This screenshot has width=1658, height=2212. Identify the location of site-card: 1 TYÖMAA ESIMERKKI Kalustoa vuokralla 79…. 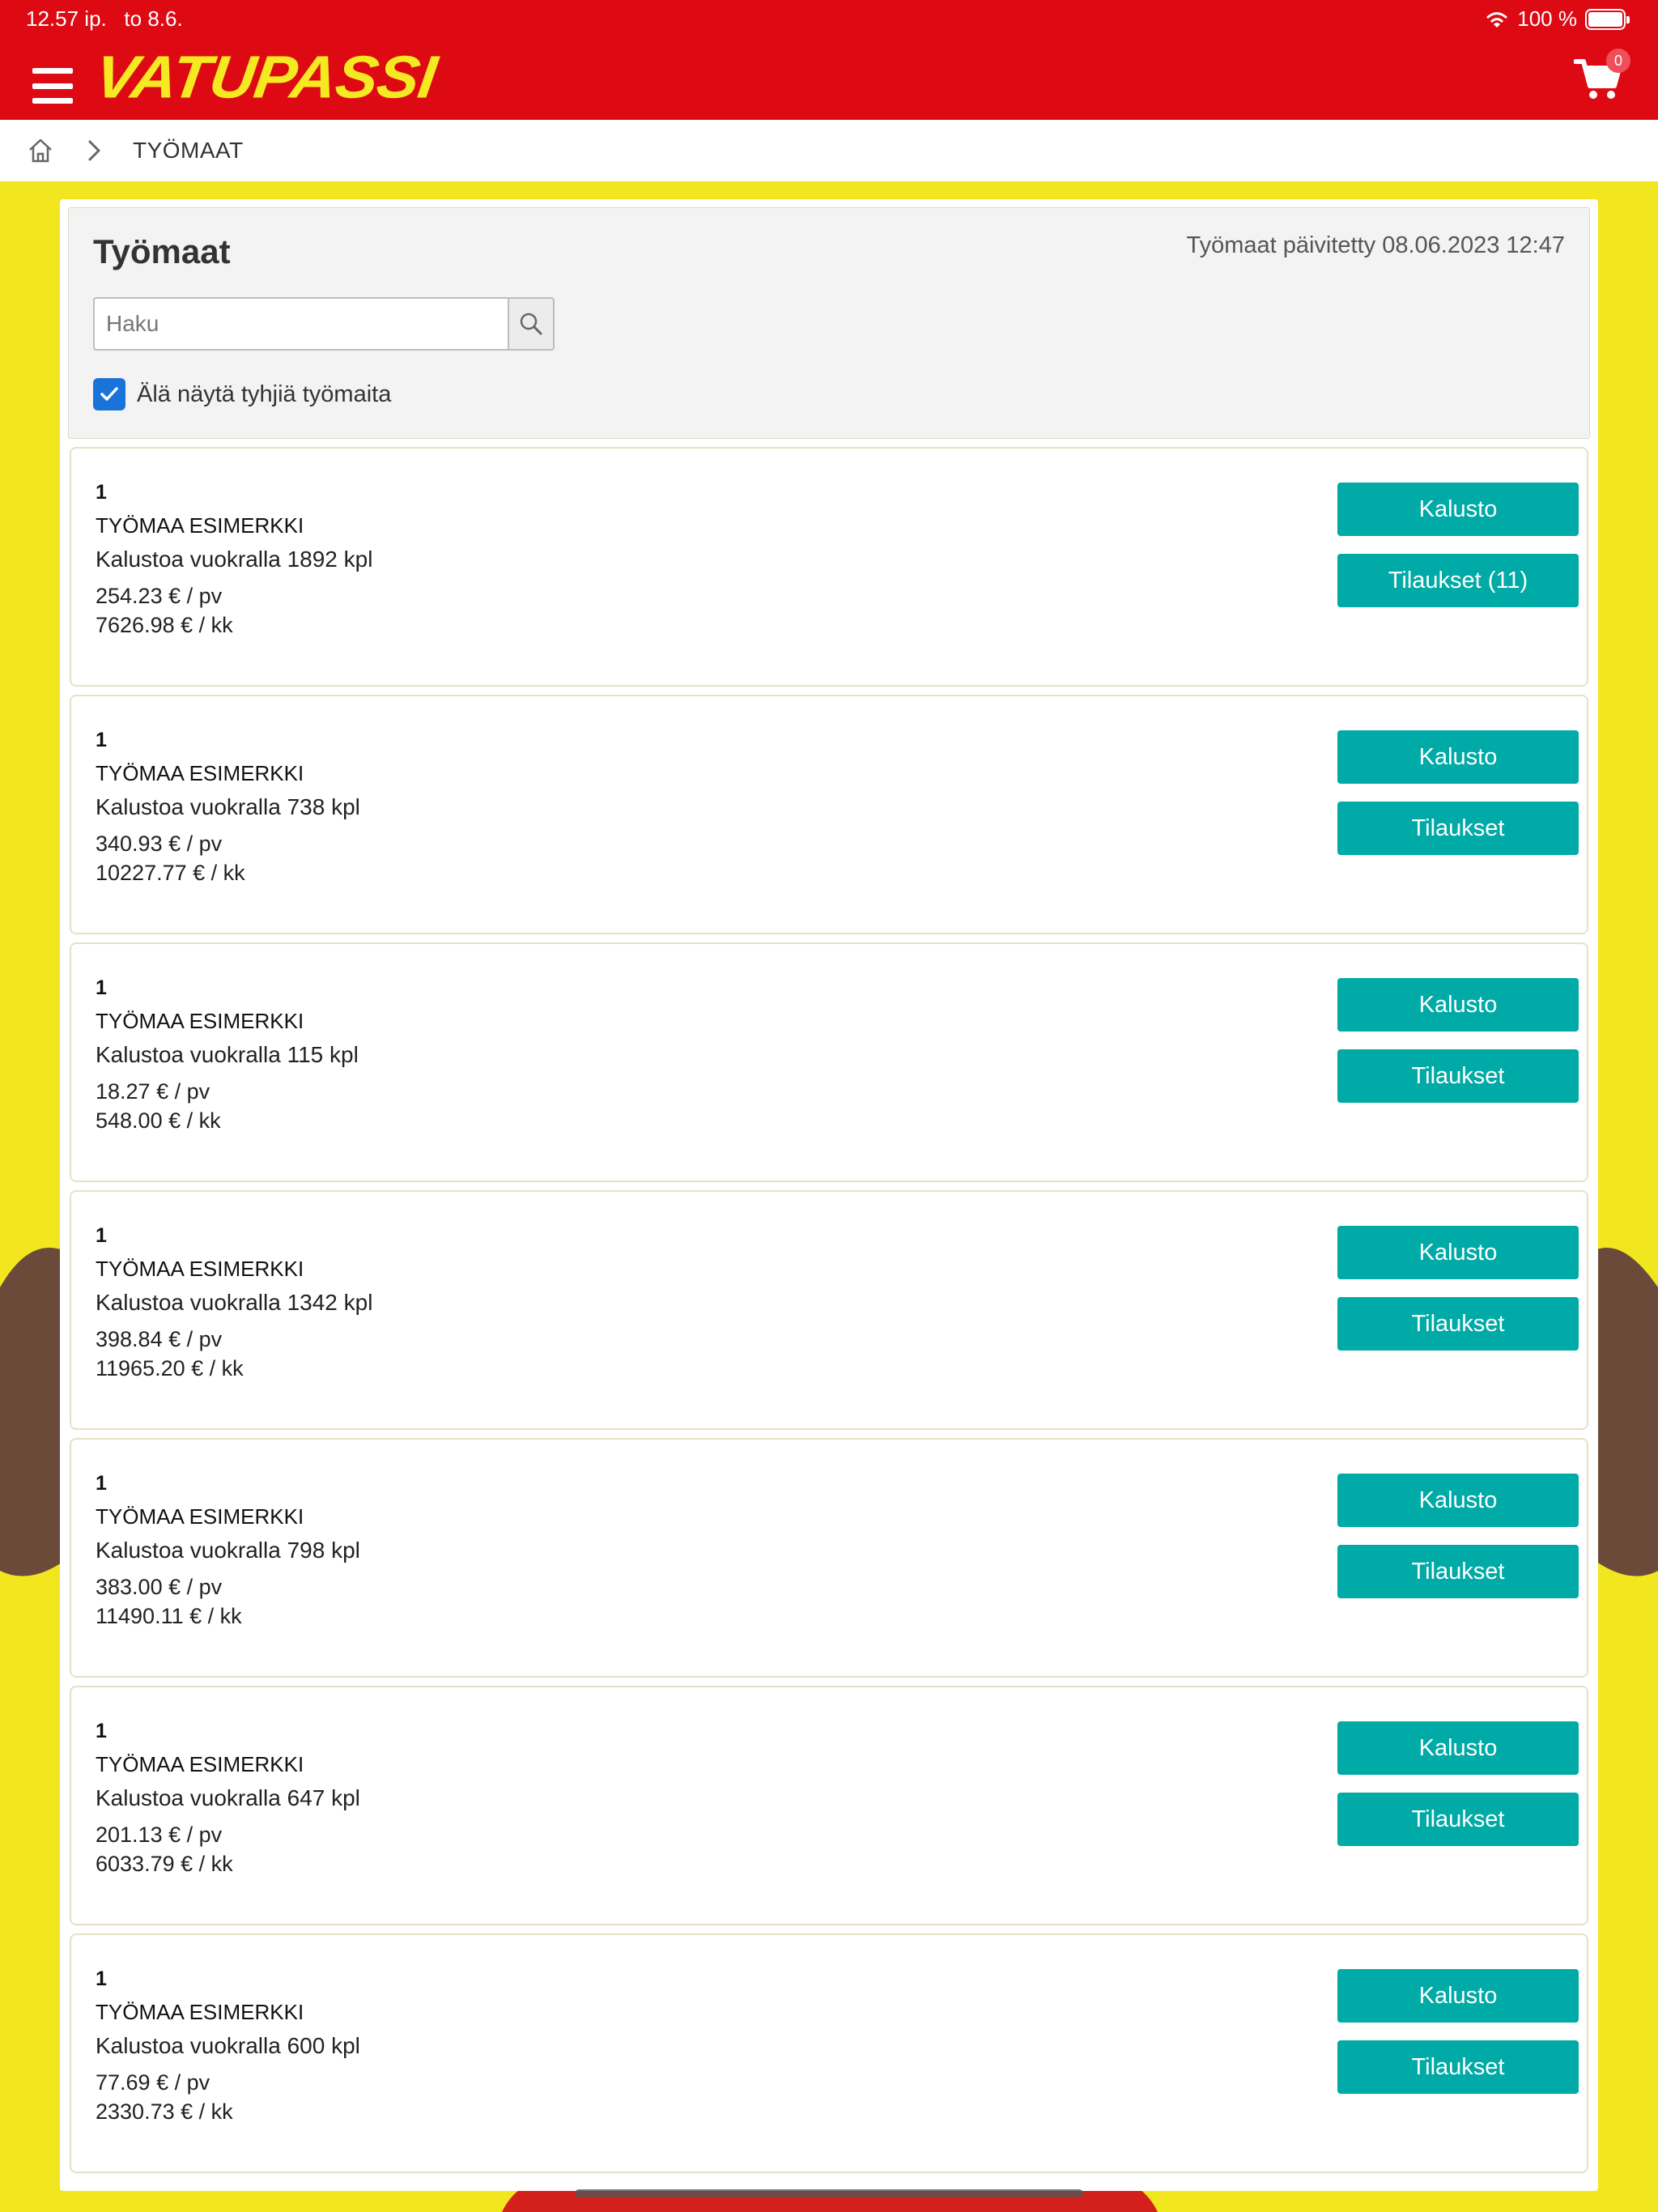
(829, 1558).